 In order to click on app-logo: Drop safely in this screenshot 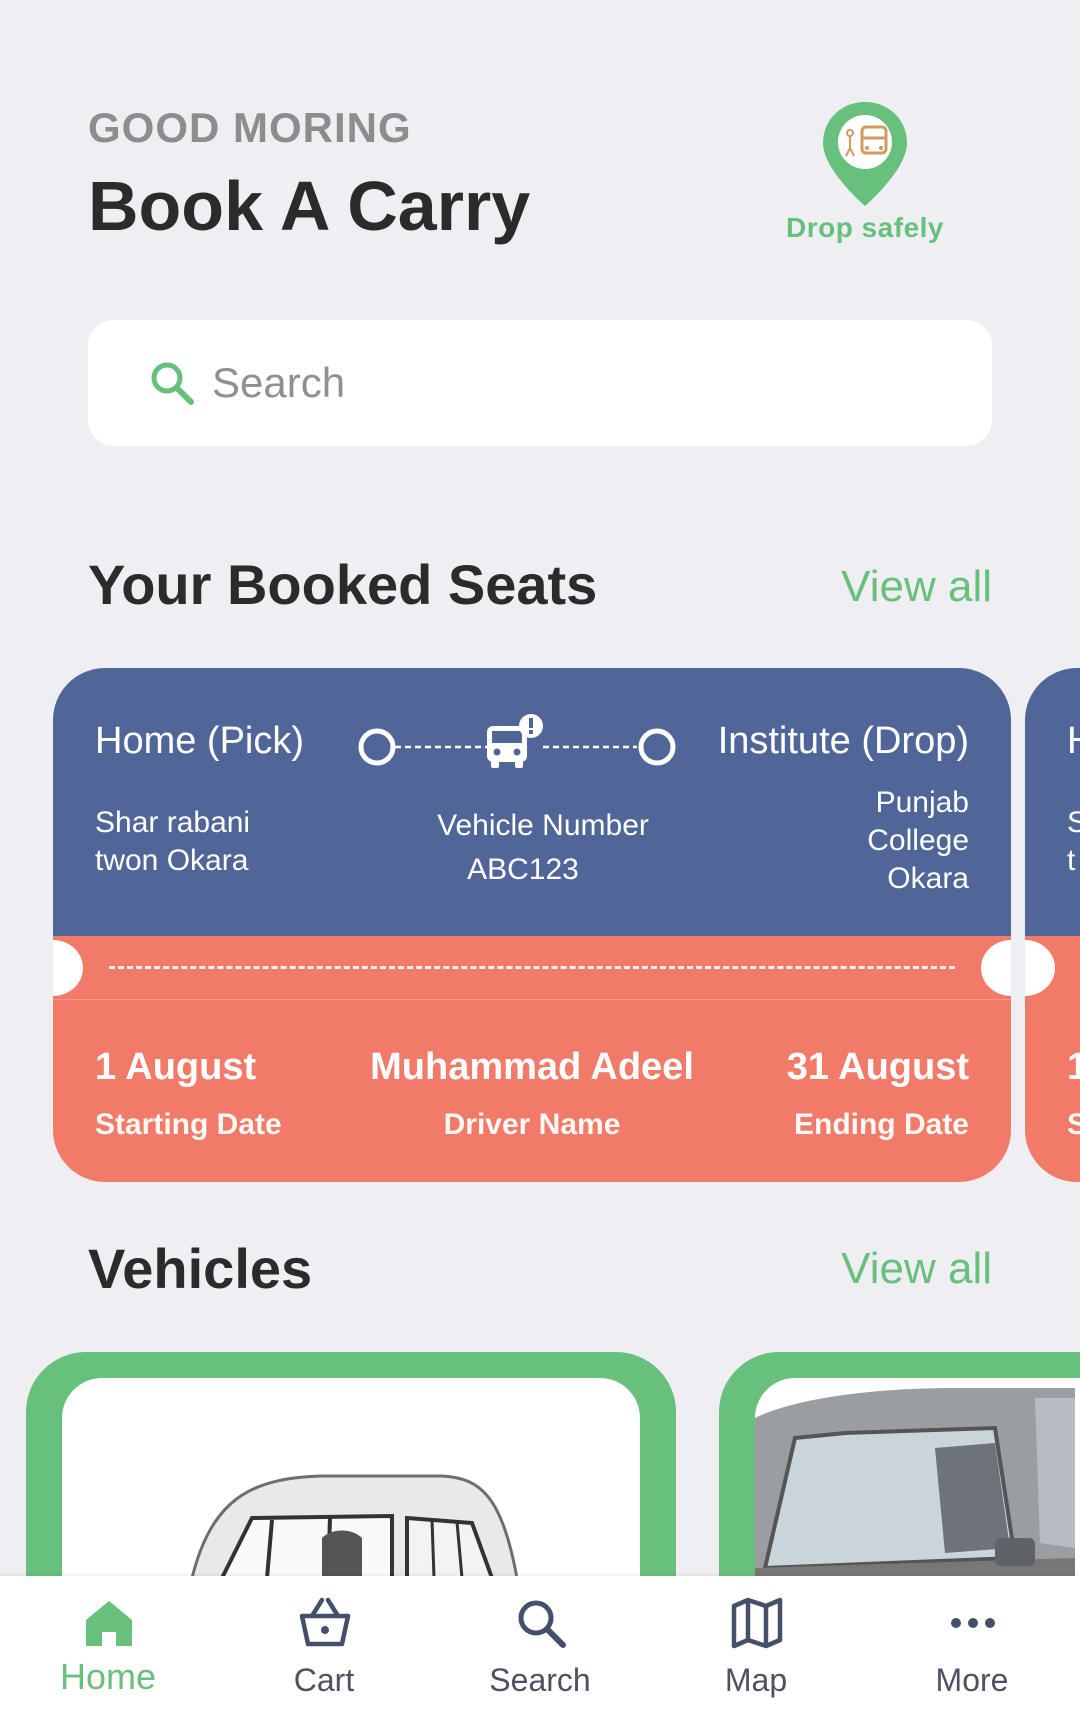, I will do `click(865, 175)`.